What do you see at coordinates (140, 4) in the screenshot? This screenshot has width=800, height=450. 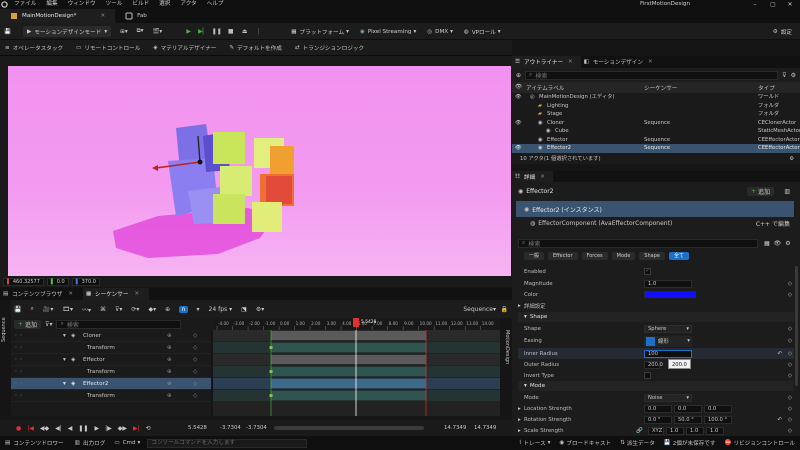 I see `menu-build: ビルド` at bounding box center [140, 4].